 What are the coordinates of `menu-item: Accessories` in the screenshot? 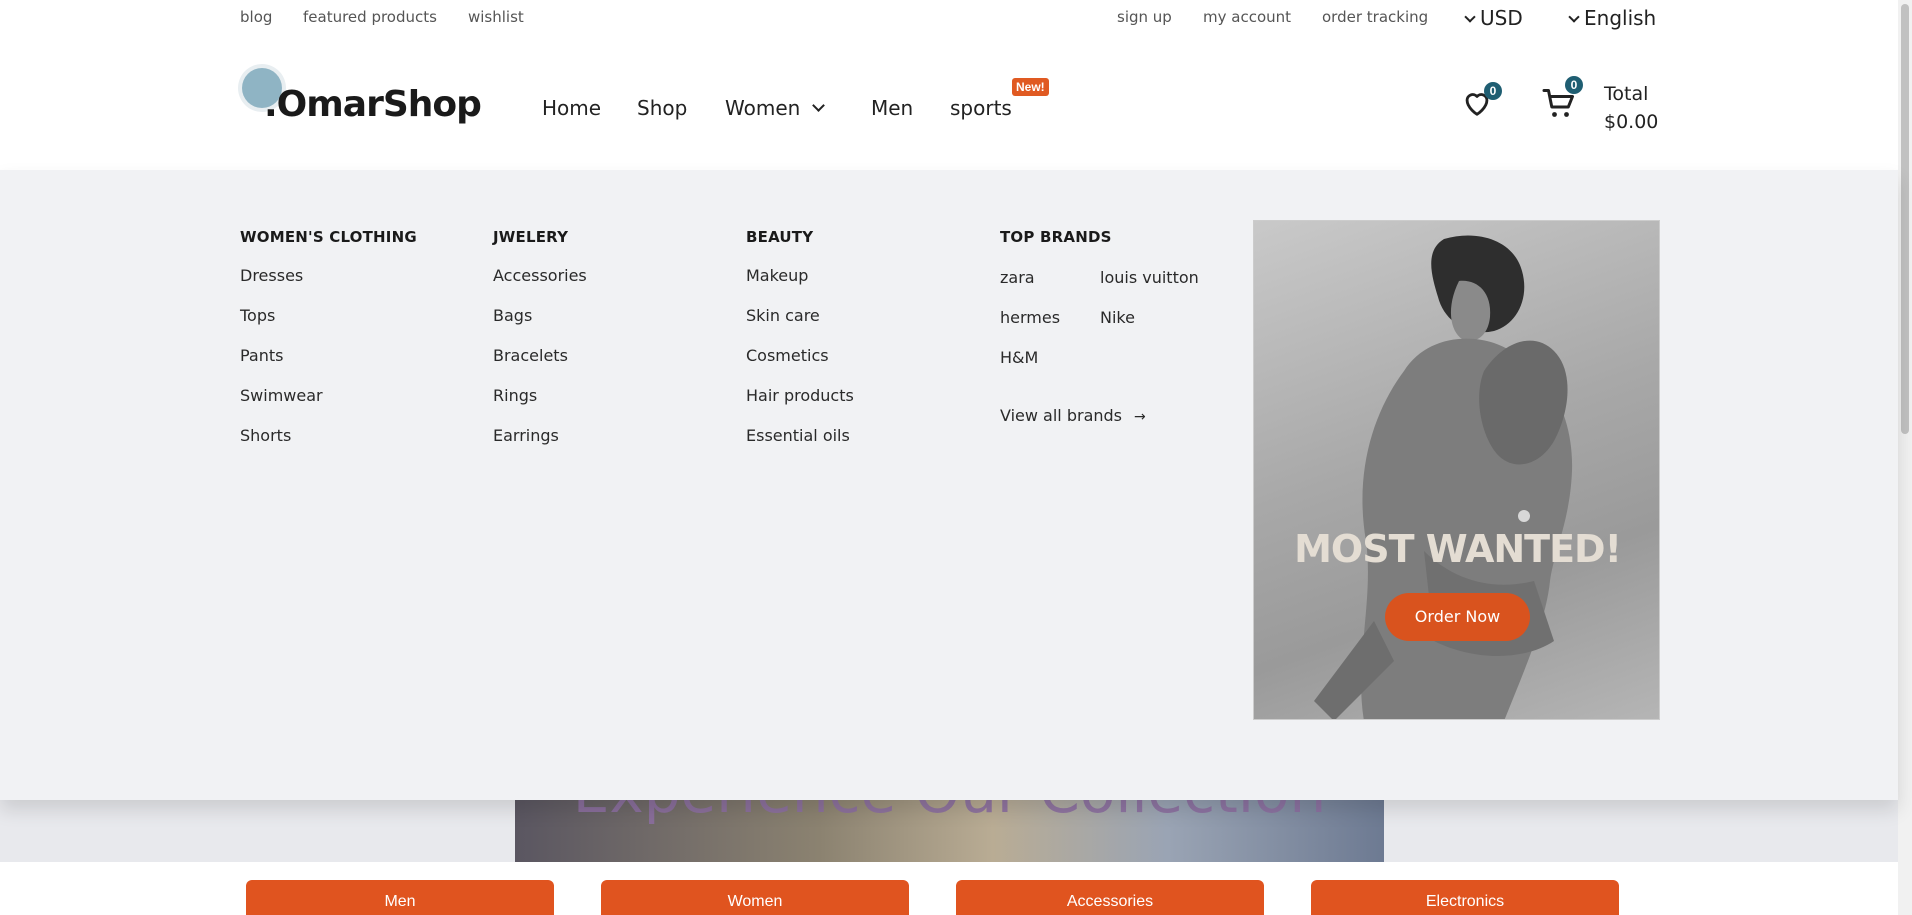 It's located at (540, 286).